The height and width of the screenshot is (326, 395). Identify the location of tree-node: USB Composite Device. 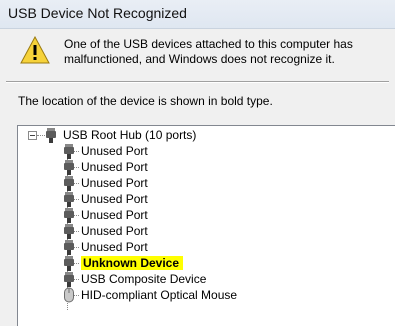
(143, 279).